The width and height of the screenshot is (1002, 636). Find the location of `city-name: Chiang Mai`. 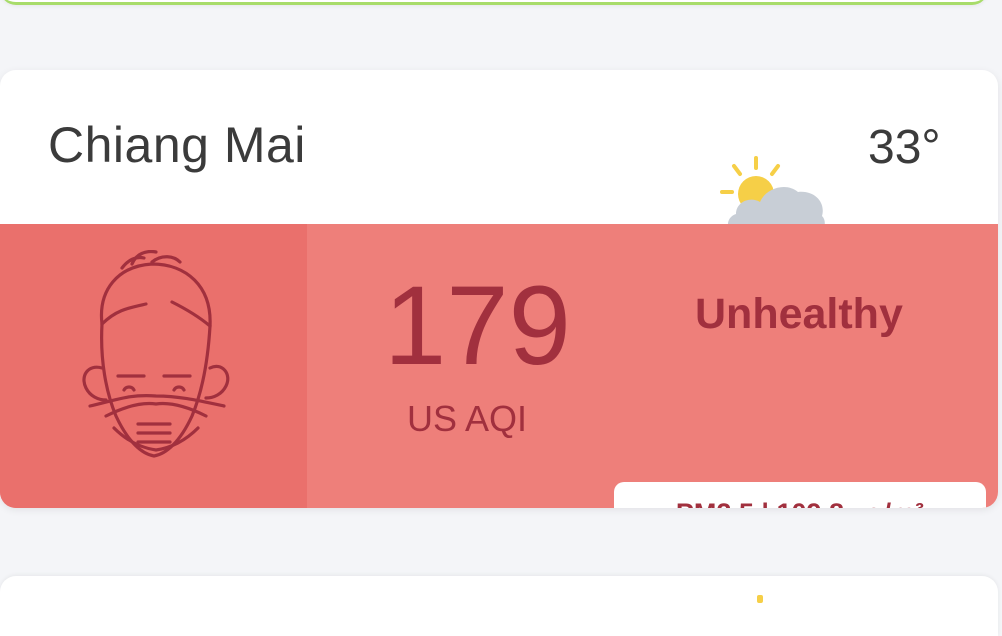

city-name: Chiang Mai is located at coordinates (177, 145).